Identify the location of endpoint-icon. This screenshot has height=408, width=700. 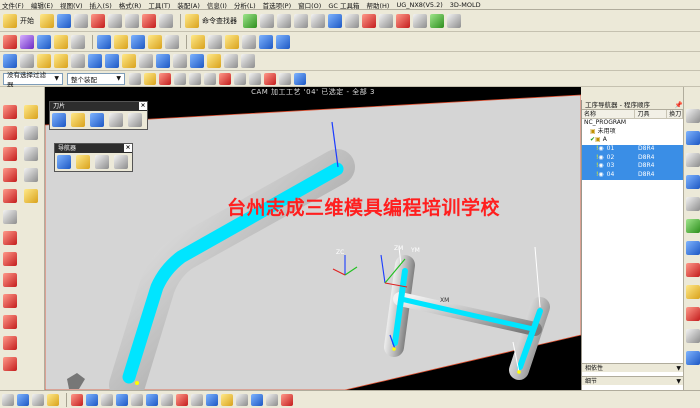
(225, 78).